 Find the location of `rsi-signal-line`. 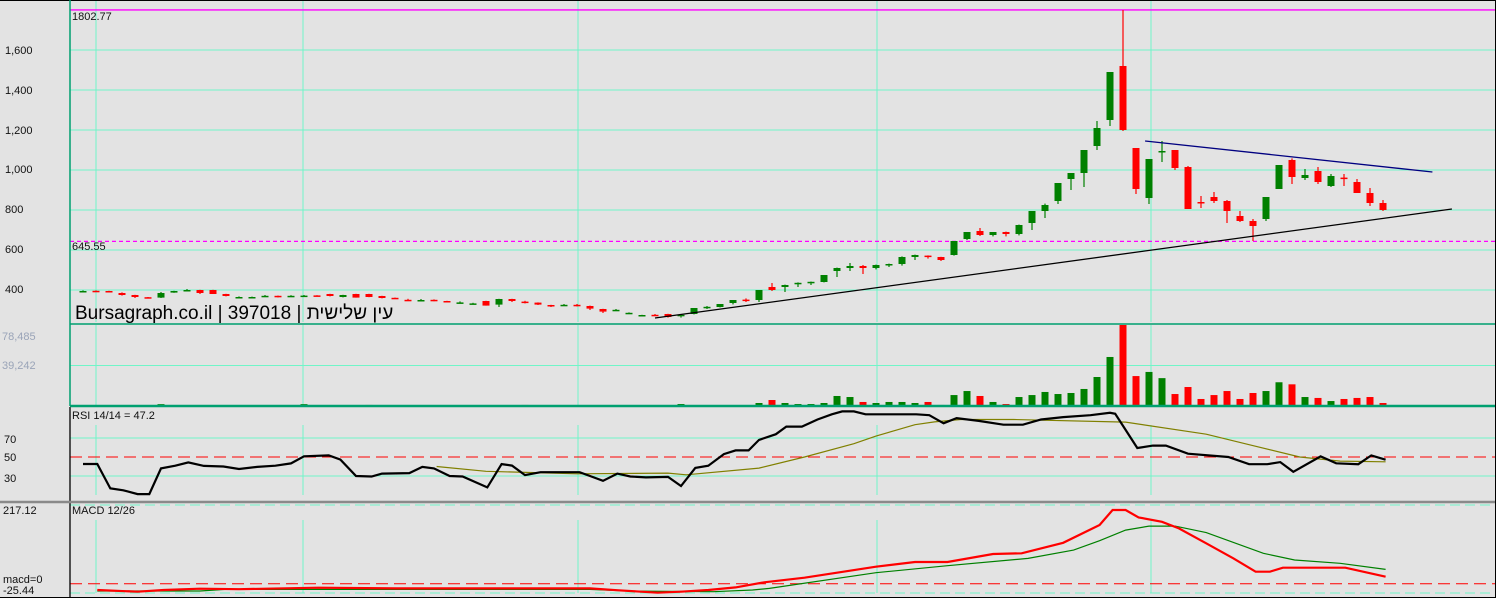

rsi-signal-line is located at coordinates (911, 447).